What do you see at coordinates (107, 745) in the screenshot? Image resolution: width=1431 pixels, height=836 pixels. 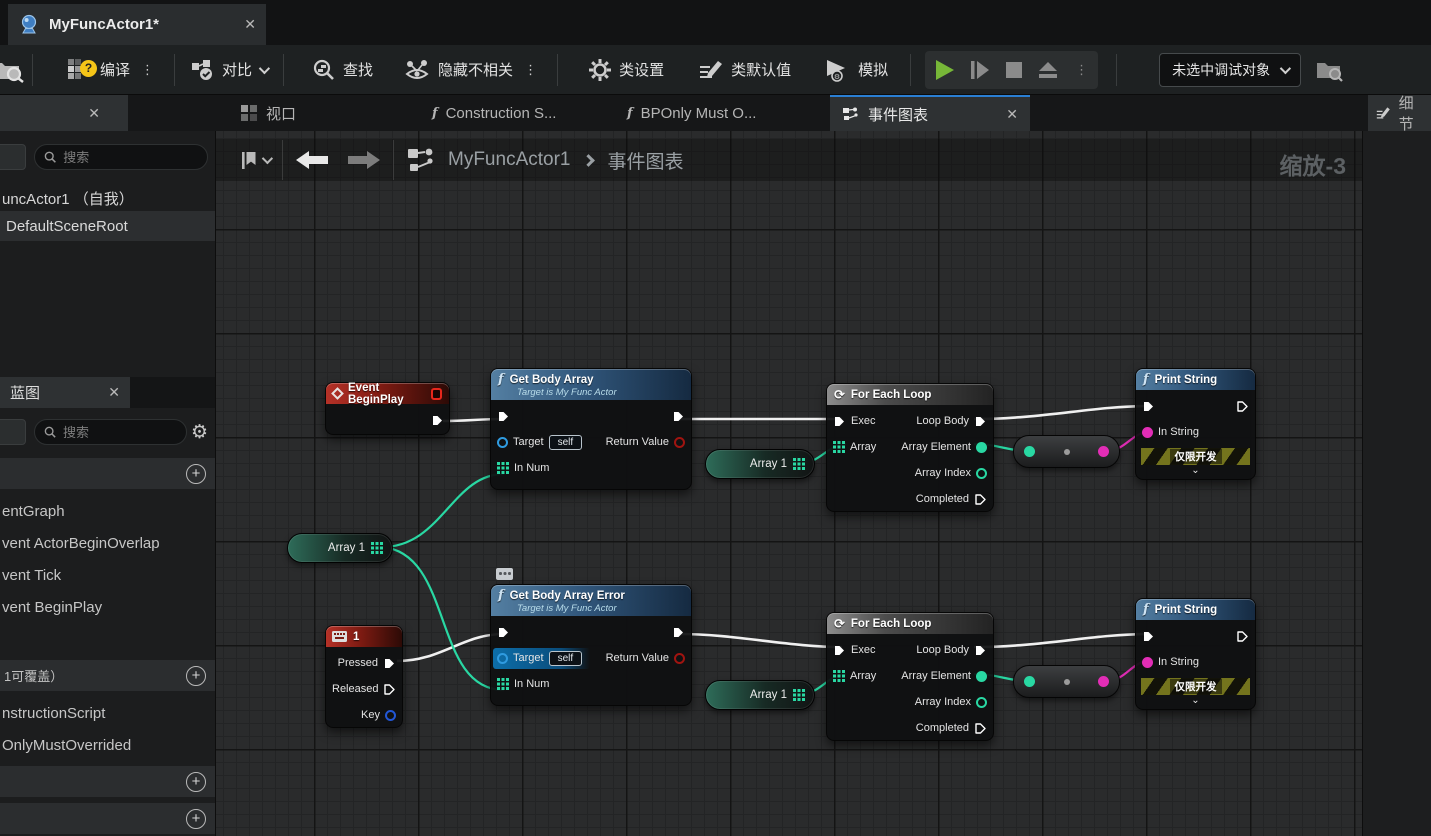 I see `function-item-bponlymustoverrided: OnlyMustOverrided` at bounding box center [107, 745].